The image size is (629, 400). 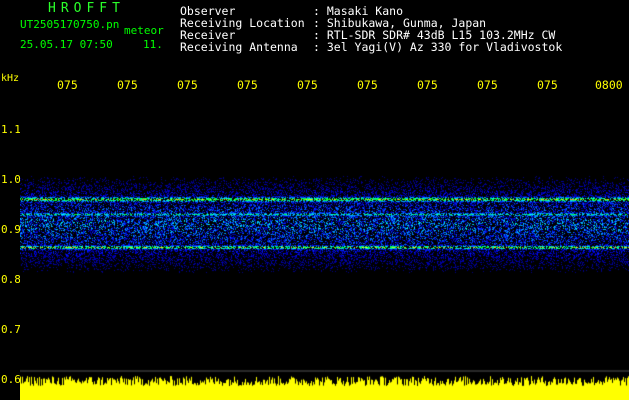 What do you see at coordinates (66, 44) in the screenshot?
I see `file-date-time: 25.05.17 07:50` at bounding box center [66, 44].